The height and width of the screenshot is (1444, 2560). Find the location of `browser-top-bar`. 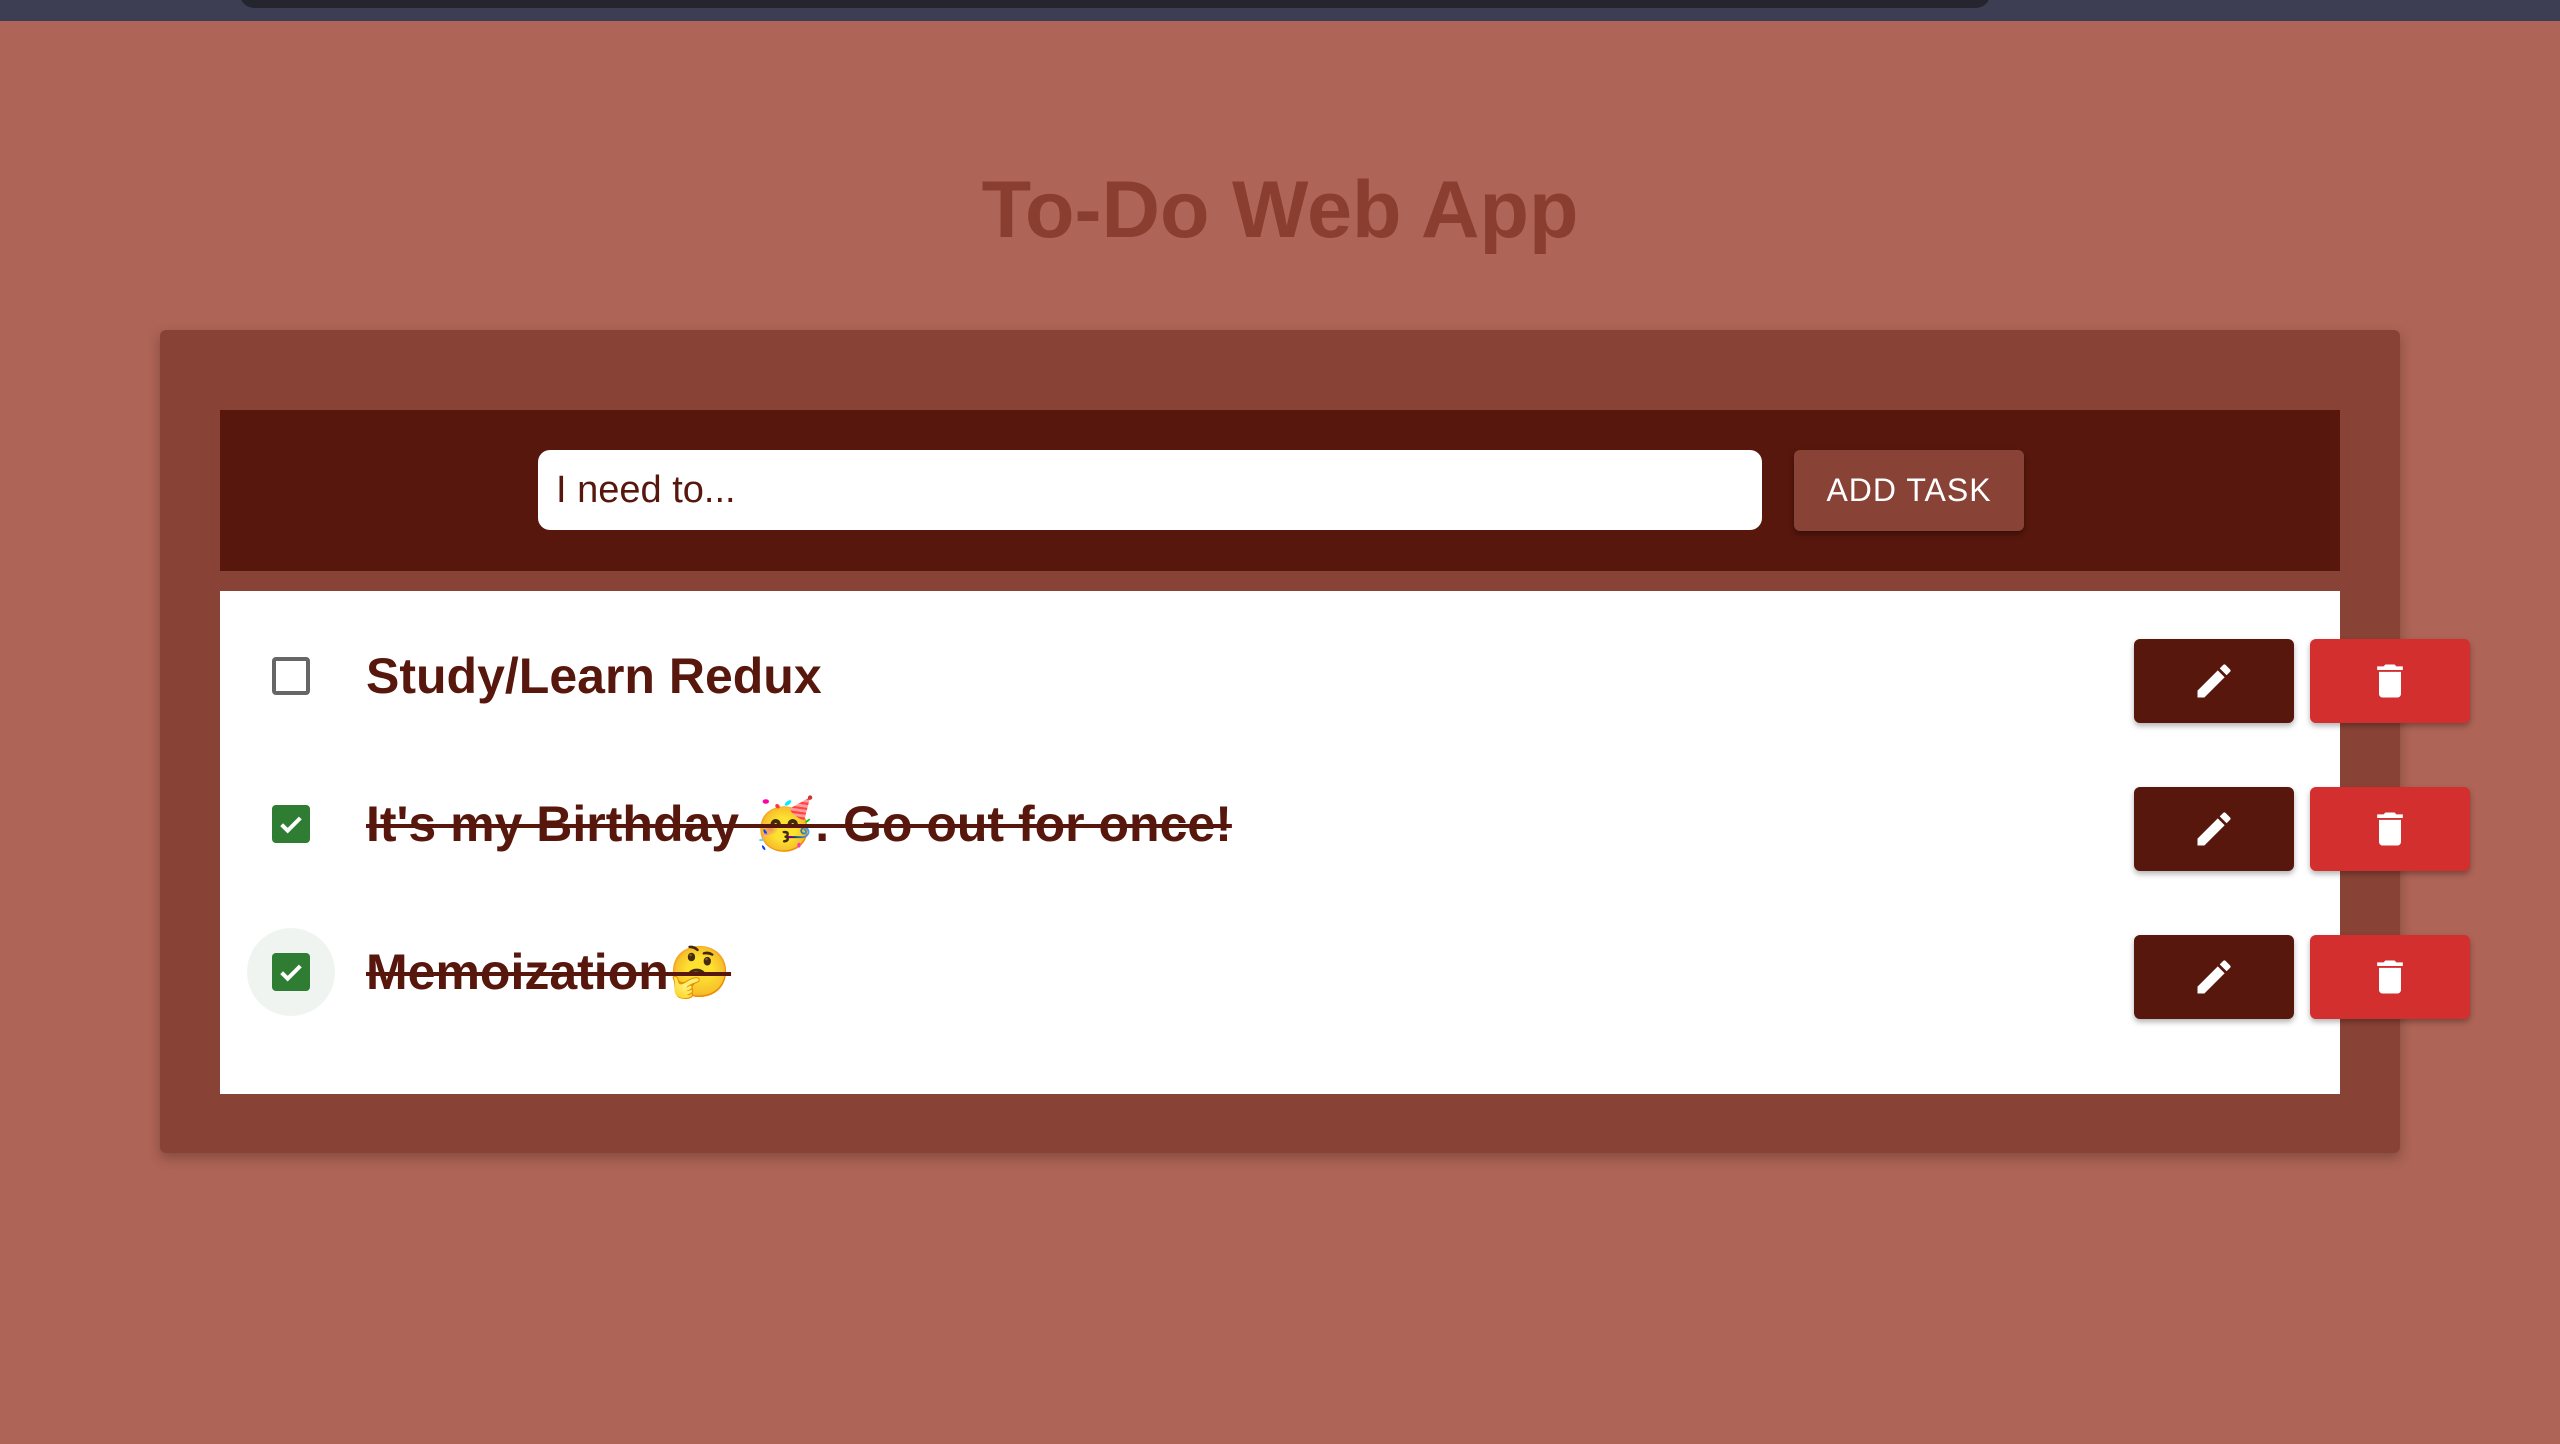

browser-top-bar is located at coordinates (1280, 10).